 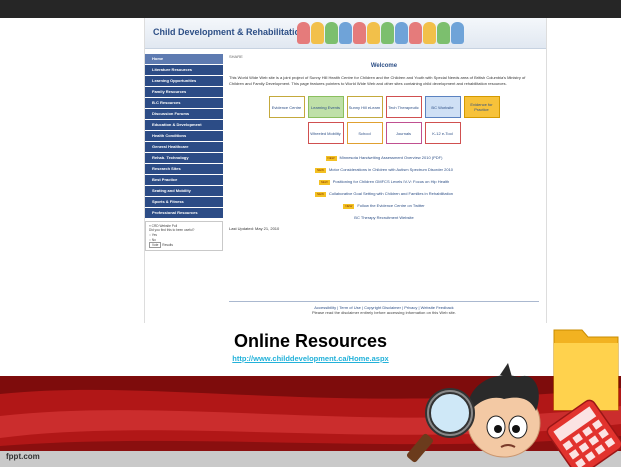 What do you see at coordinates (184, 169) in the screenshot?
I see `menu-item-research: Research Sites` at bounding box center [184, 169].